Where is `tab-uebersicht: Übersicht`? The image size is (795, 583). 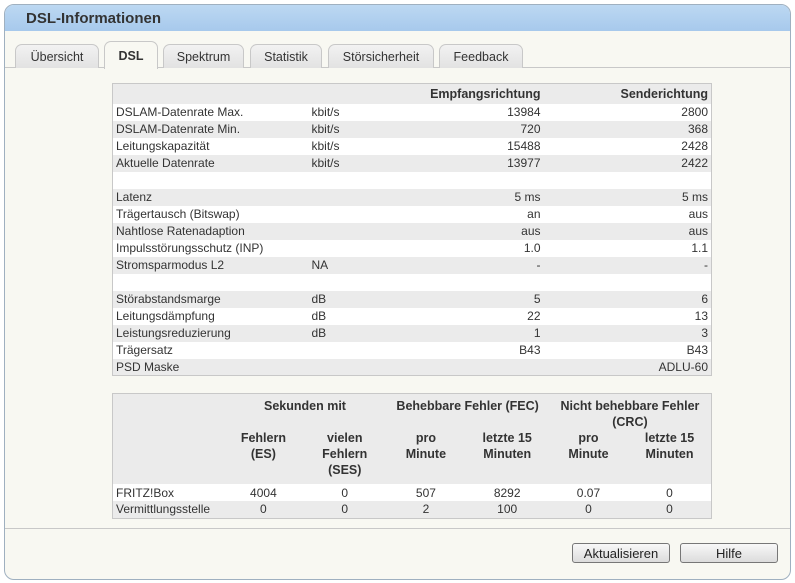 tab-uebersicht: Übersicht is located at coordinates (57, 56).